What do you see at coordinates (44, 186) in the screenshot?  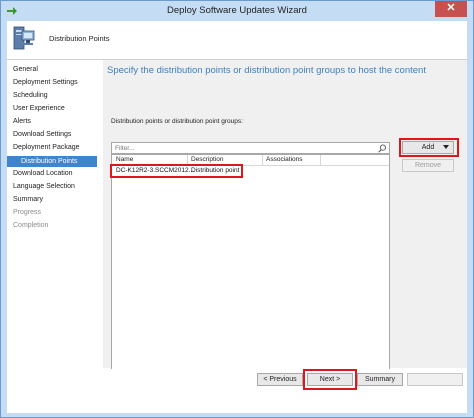 I see `nav-item-language-selection: Language Selection` at bounding box center [44, 186].